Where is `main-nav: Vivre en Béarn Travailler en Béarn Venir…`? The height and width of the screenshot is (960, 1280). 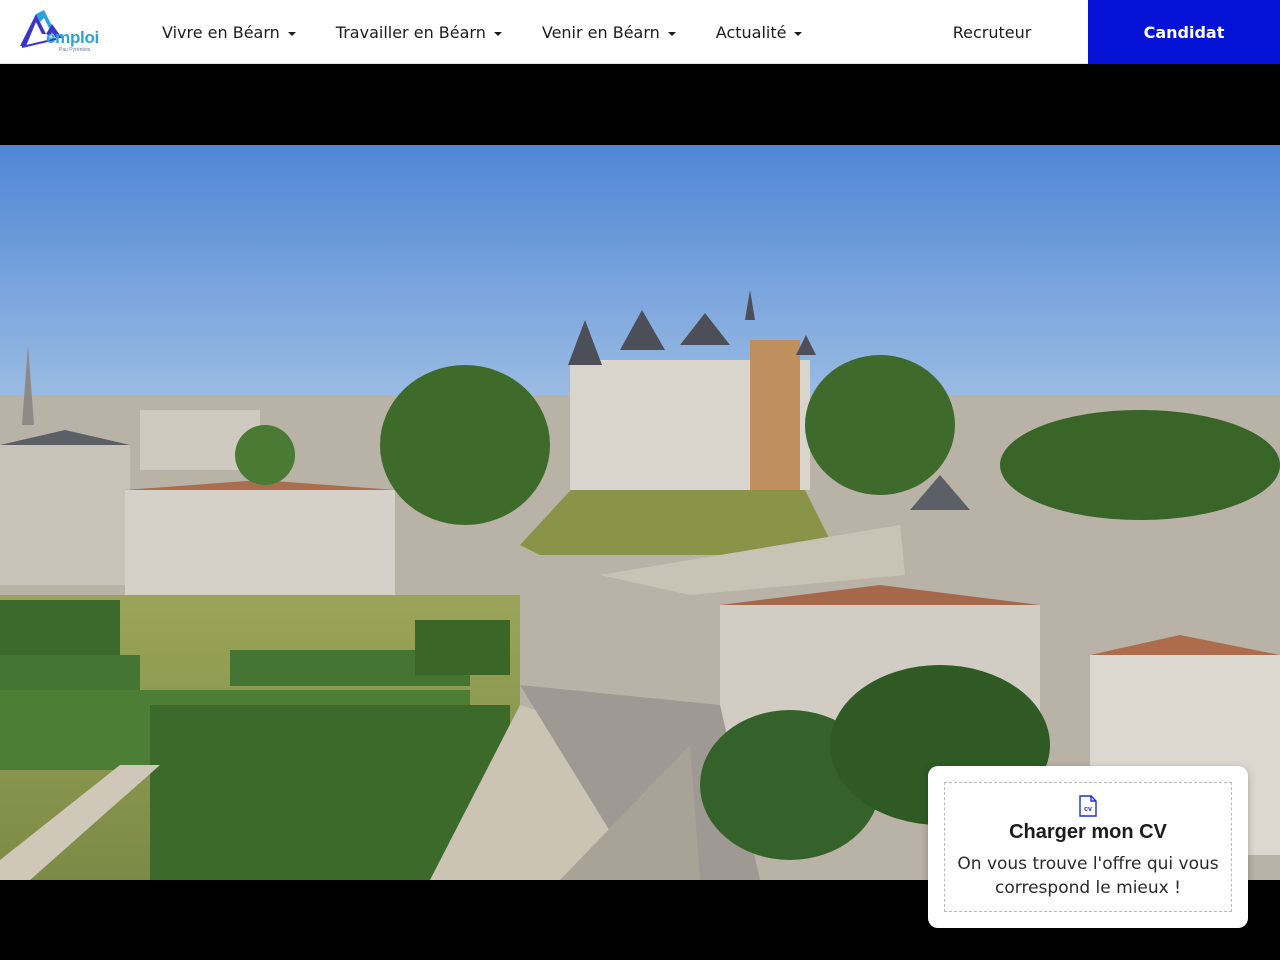 main-nav: Vivre en Béarn Travailler en Béarn Venir… is located at coordinates (502, 32).